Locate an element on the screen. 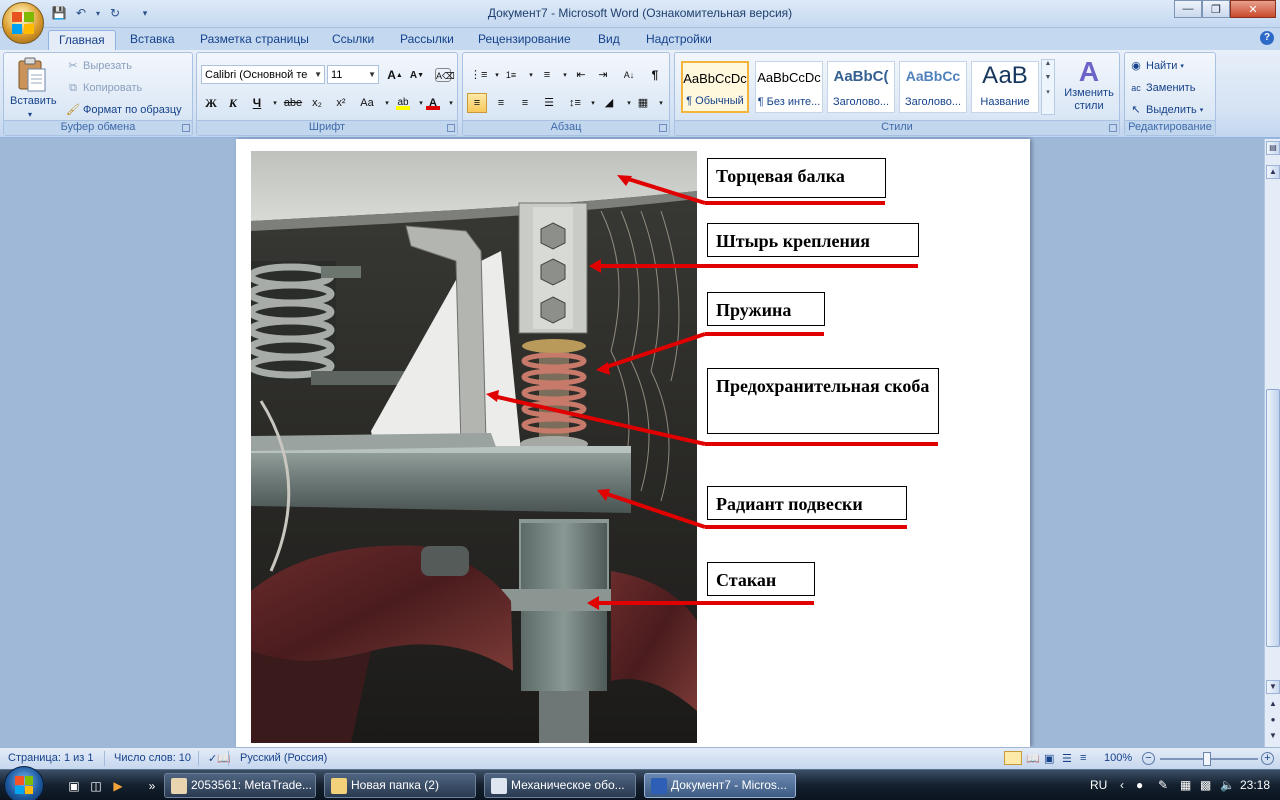  scroll-down-button: ▼ is located at coordinates (1273, 687).